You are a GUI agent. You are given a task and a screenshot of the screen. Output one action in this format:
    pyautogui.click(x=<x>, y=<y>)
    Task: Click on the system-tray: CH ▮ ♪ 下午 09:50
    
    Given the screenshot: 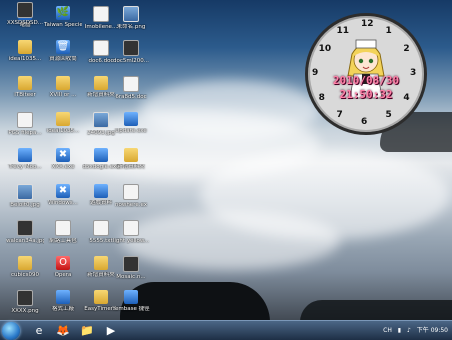 What is the action you would take?
    pyautogui.click(x=413, y=331)
    